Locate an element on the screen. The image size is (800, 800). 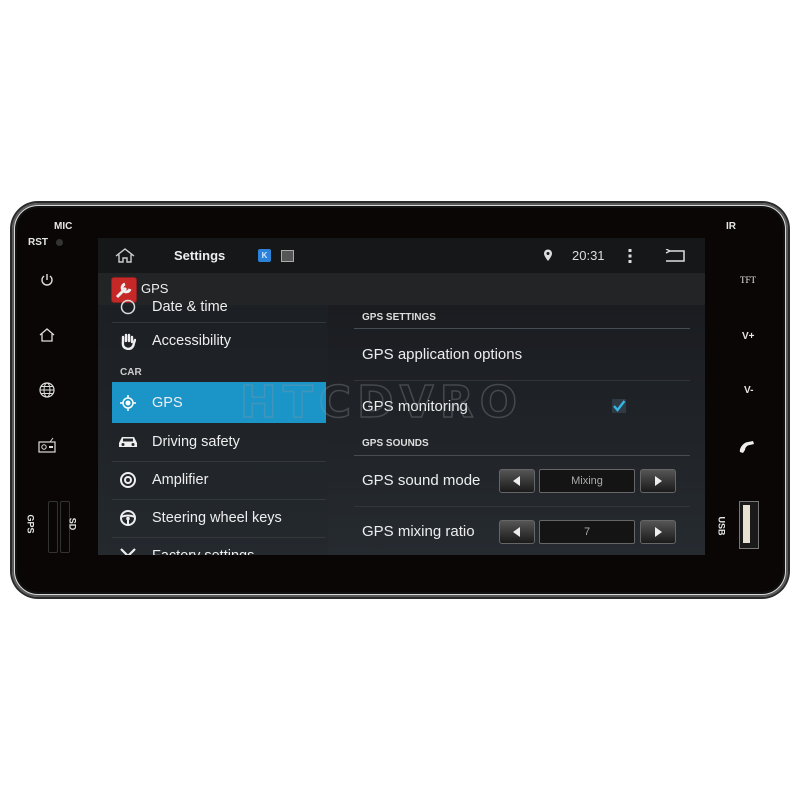
mixing-ratio-value: 7 is located at coordinates (587, 532).